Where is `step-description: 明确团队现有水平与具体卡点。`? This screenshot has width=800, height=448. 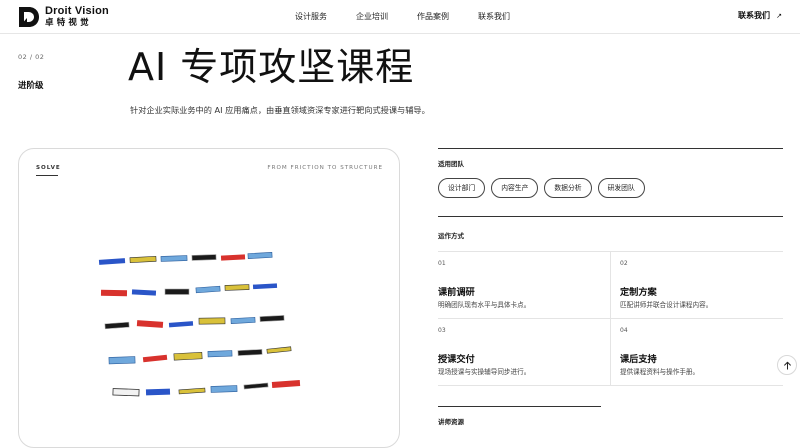 step-description: 明确团队现有水平与具体卡点。 is located at coordinates (484, 305).